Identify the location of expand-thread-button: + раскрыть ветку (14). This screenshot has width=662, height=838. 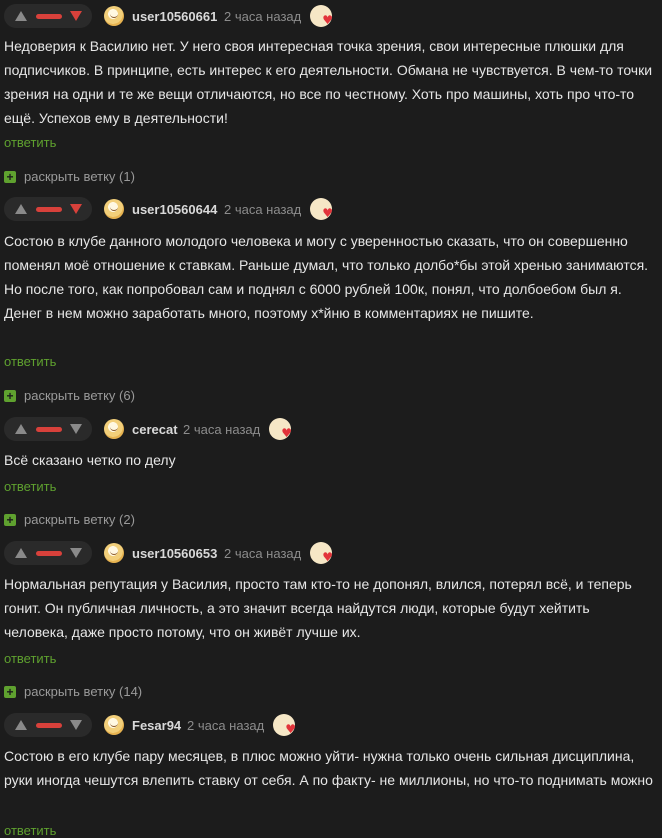
(104, 692).